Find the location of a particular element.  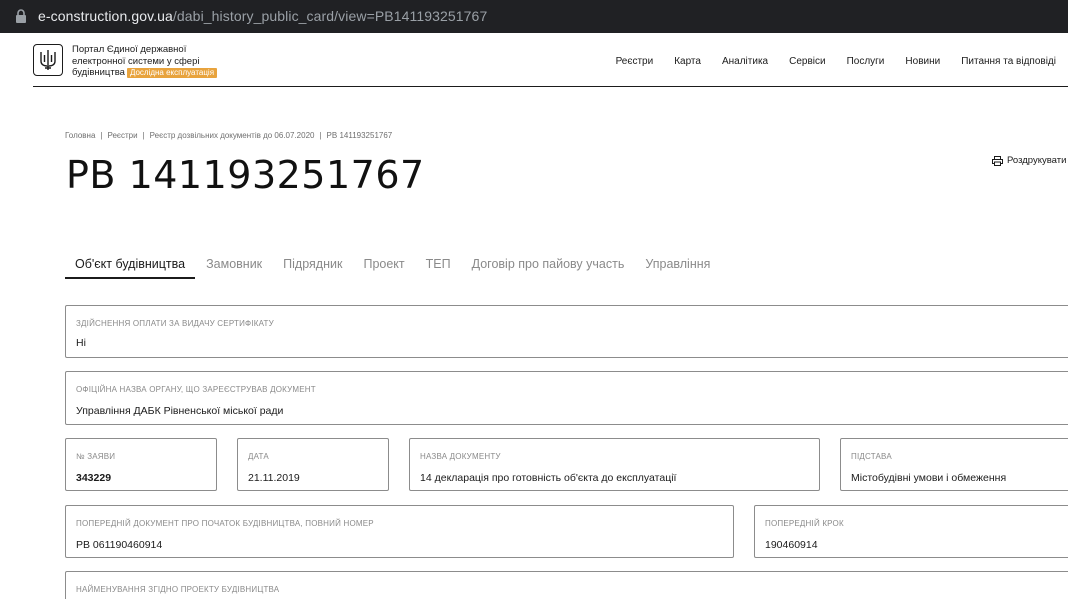

coat-of-arms-icon is located at coordinates (48, 60).